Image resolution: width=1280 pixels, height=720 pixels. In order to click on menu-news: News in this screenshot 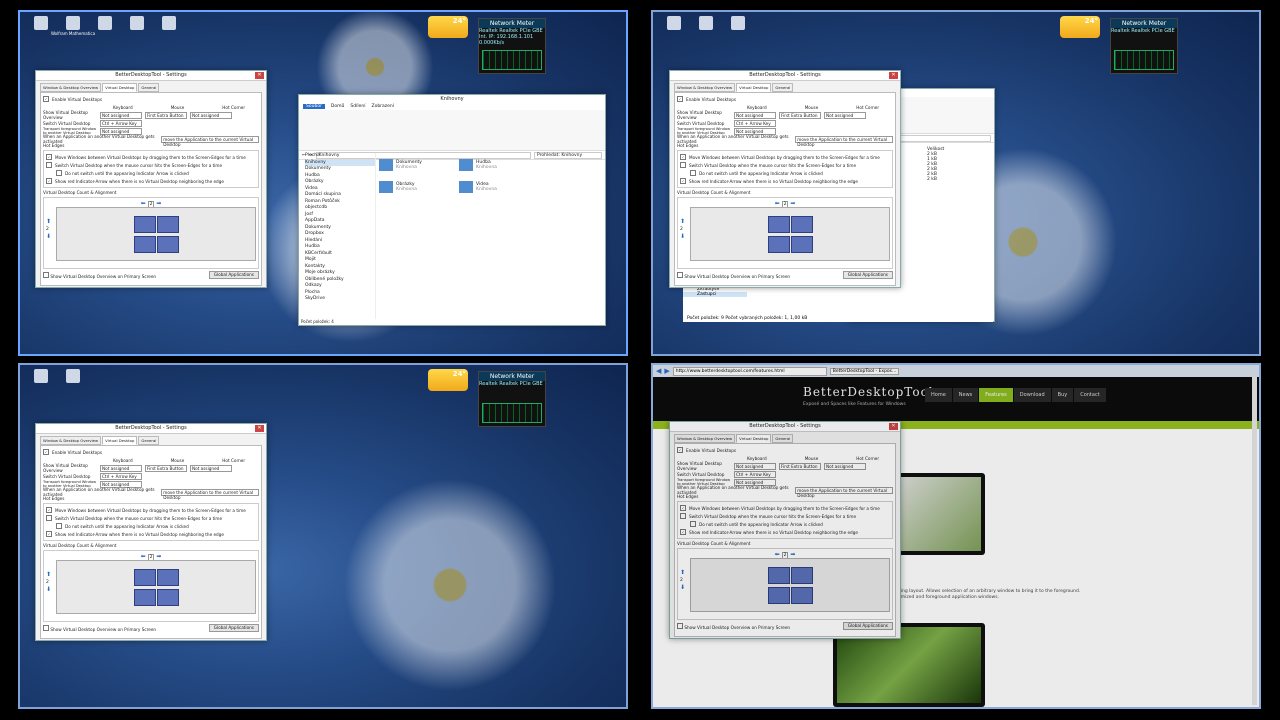, I will do `click(965, 395)`.